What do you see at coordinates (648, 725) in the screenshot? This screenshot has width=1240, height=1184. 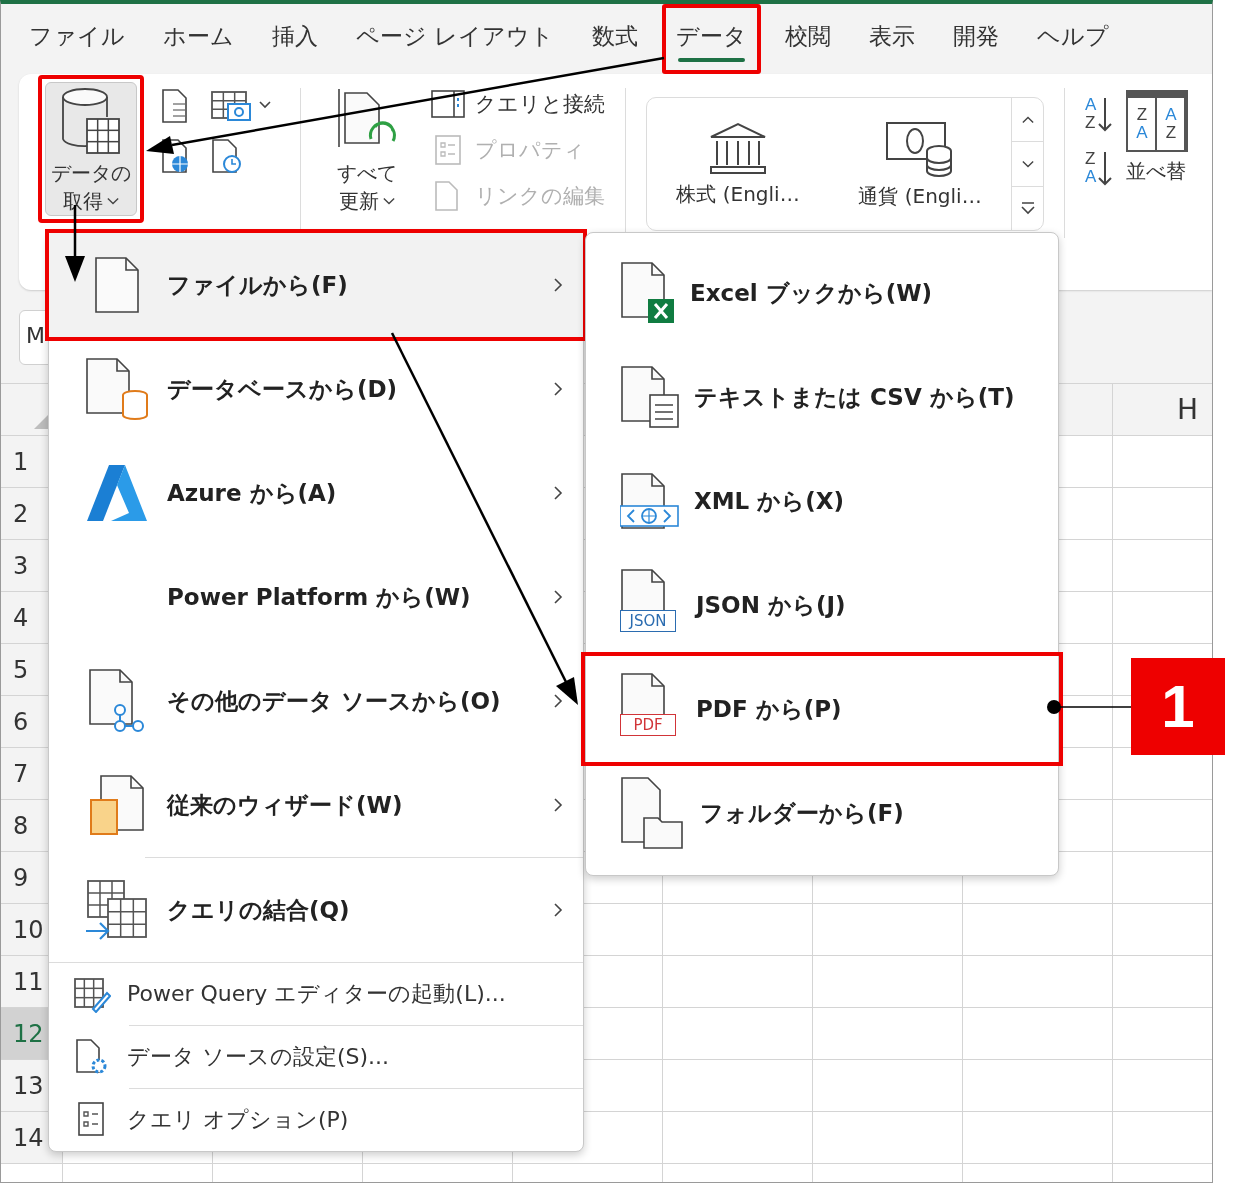 I see `file-type-label: PDF` at bounding box center [648, 725].